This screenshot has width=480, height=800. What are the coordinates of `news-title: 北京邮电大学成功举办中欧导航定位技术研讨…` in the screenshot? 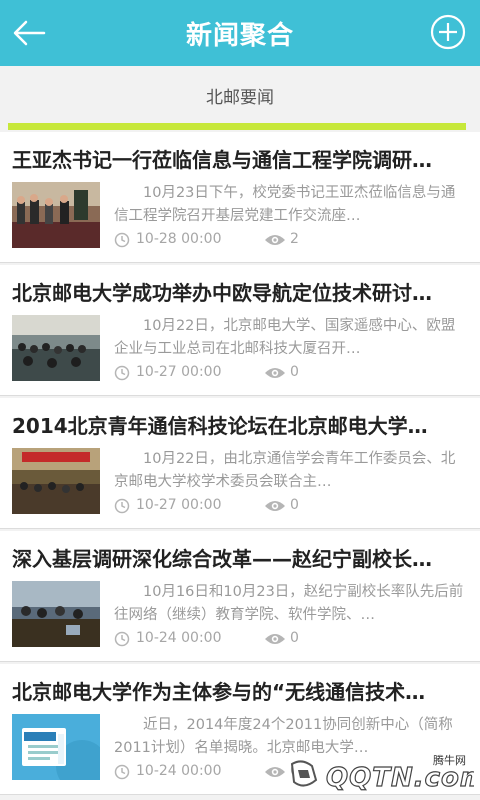 It's located at (222, 293).